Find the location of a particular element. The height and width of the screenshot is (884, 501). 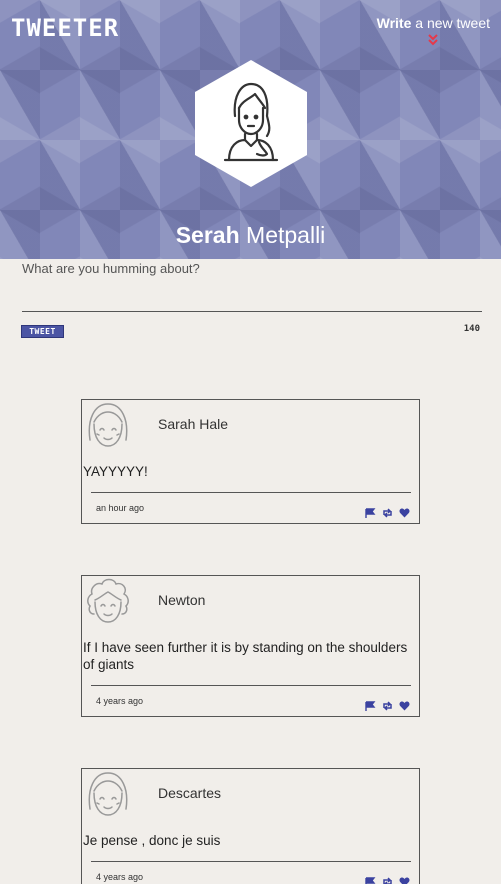

write-new-tweet-link: Write a new tweet is located at coordinates (433, 31).